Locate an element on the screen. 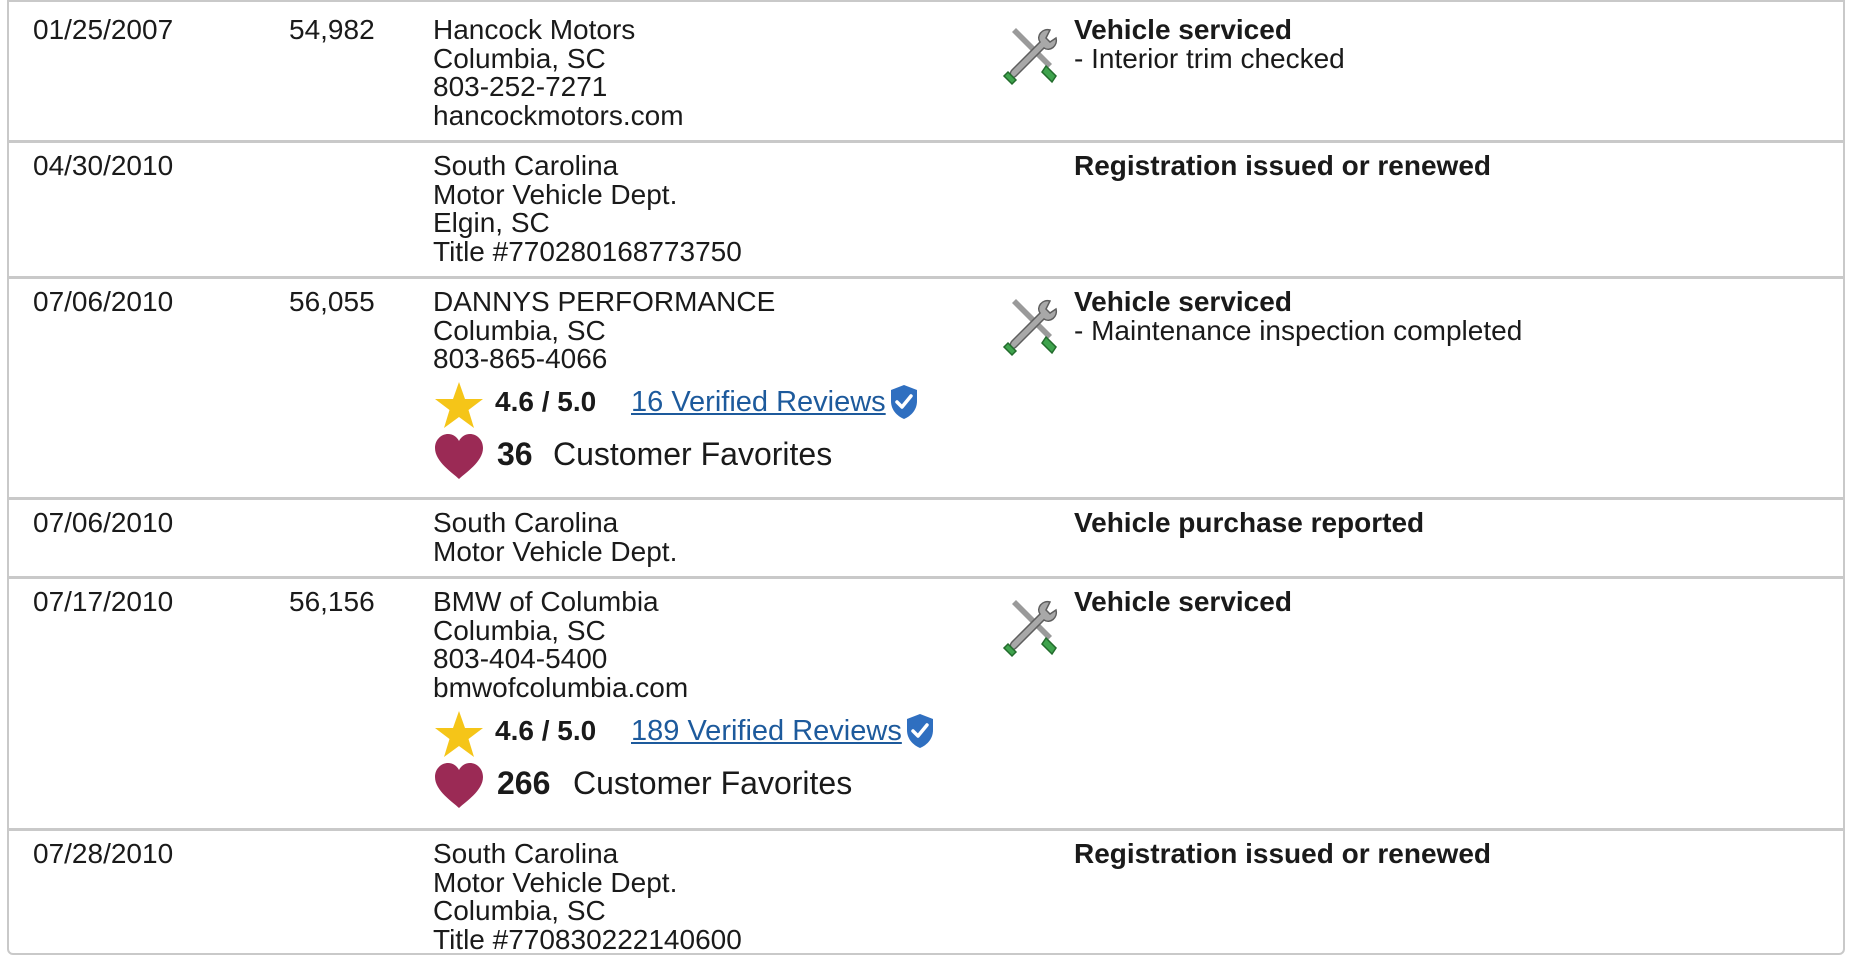  source-line: Title #770830222140600 is located at coordinates (587, 939).